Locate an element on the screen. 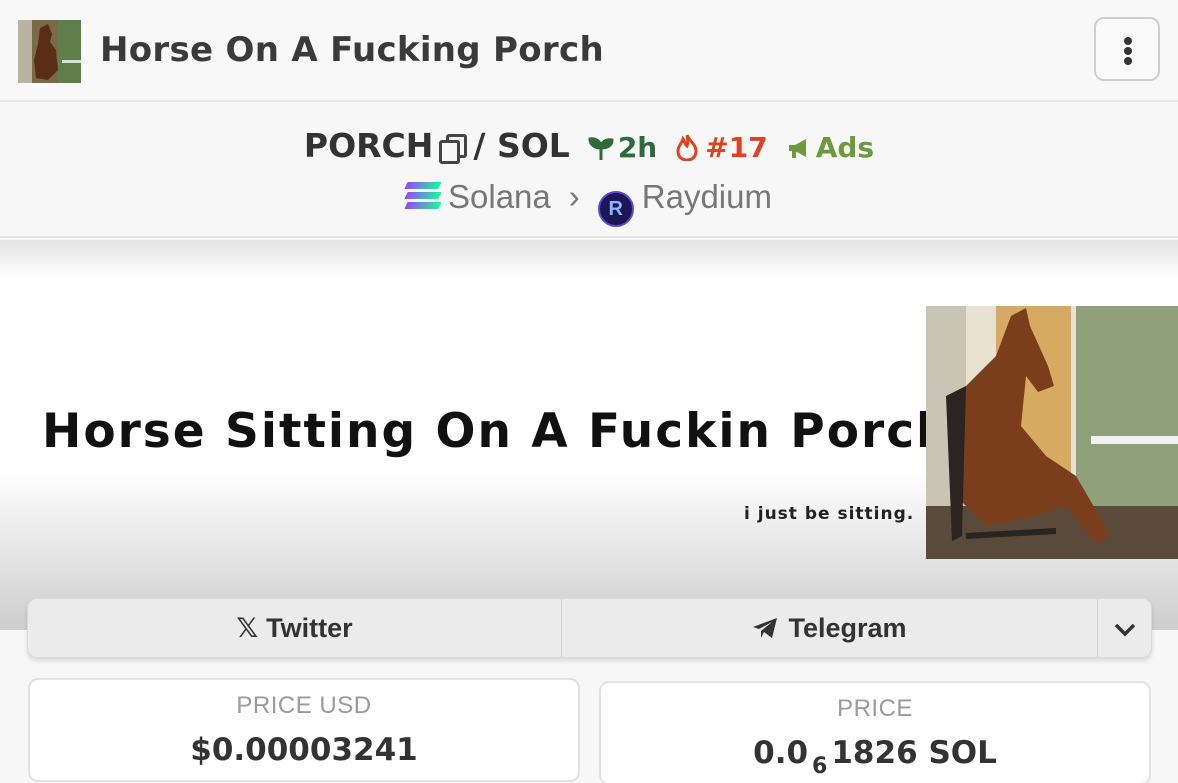  quote-symbol: SOL is located at coordinates (533, 145).